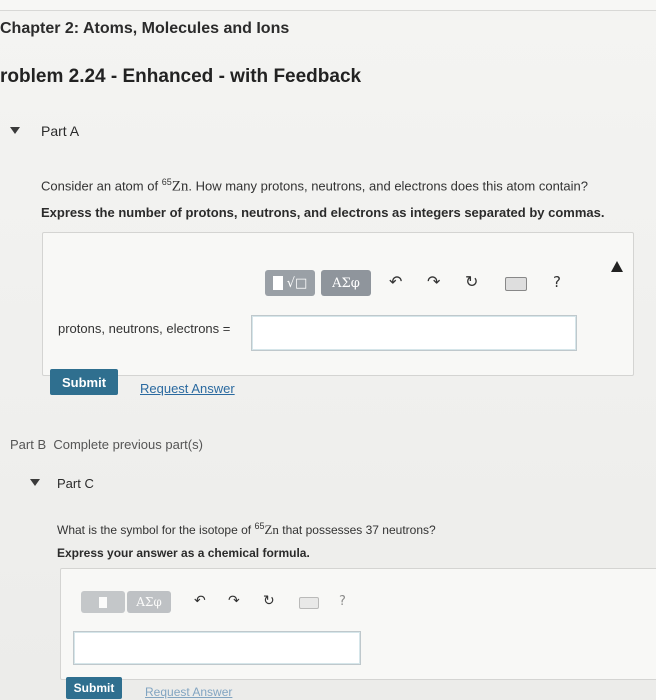 Image resolution: width=656 pixels, height=700 pixels. Describe the element at coordinates (144, 328) in the screenshot. I see `input-label: protons, neutrons, electrons =` at that location.